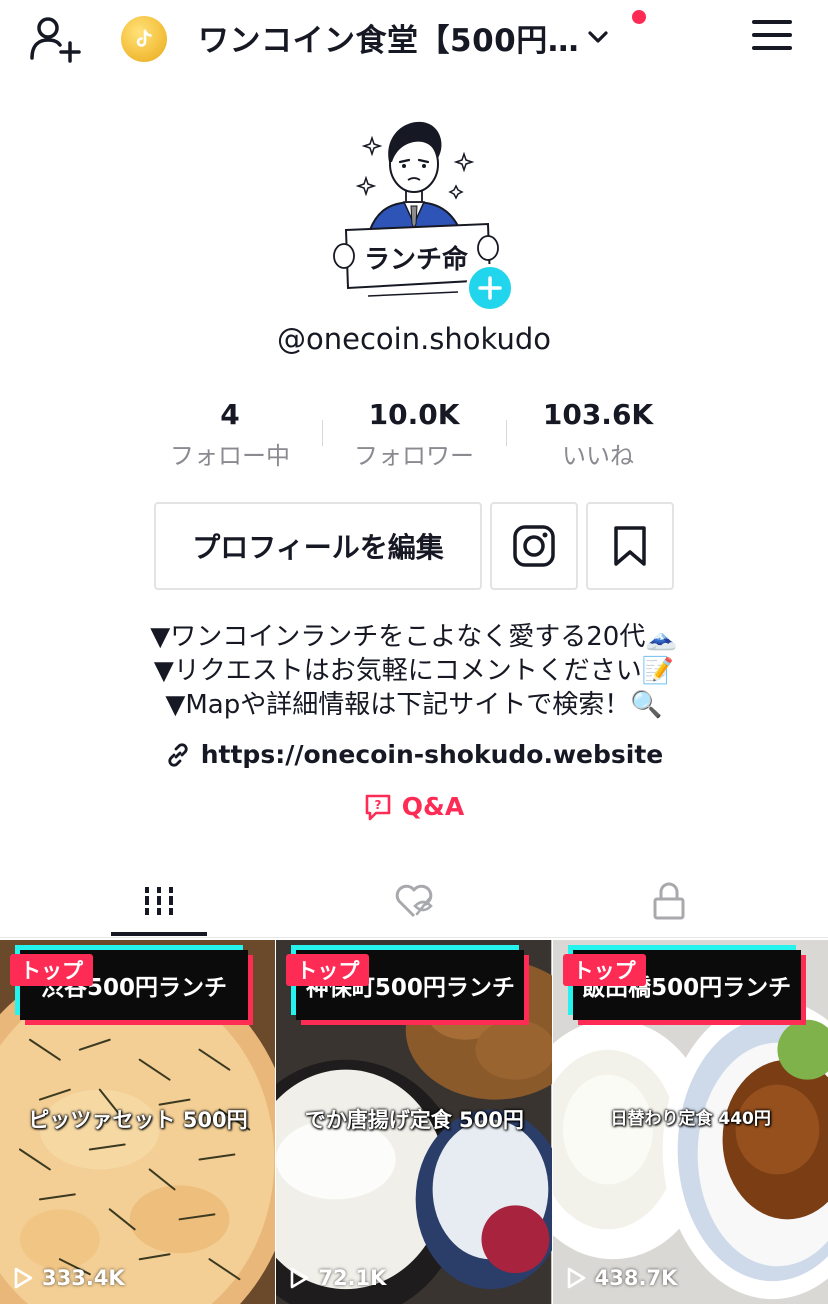 This screenshot has height=1305, width=828. What do you see at coordinates (598, 433) in the screenshot?
I see `likes-stat: 103.6K いいね` at bounding box center [598, 433].